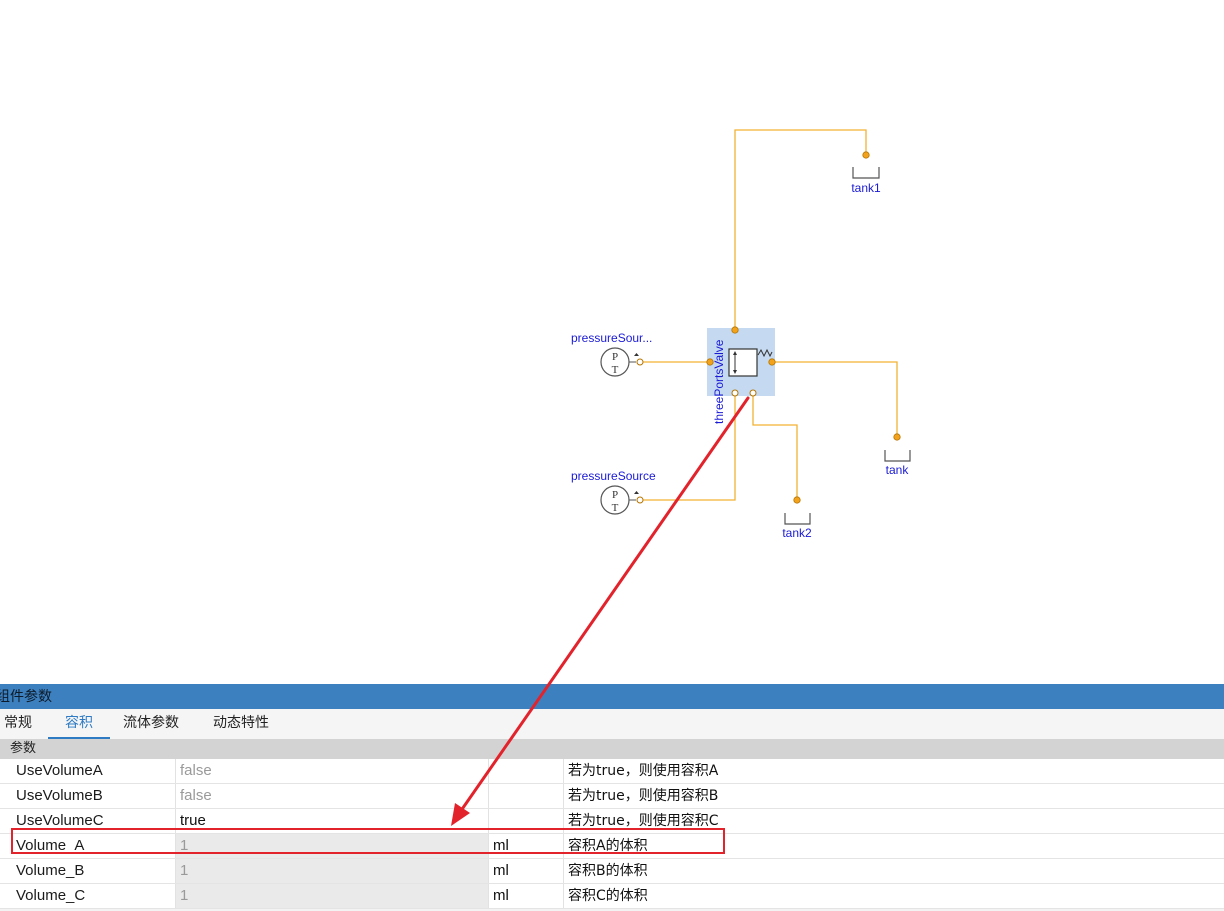  I want to click on pressure-source-bottom-port, so click(640, 500).